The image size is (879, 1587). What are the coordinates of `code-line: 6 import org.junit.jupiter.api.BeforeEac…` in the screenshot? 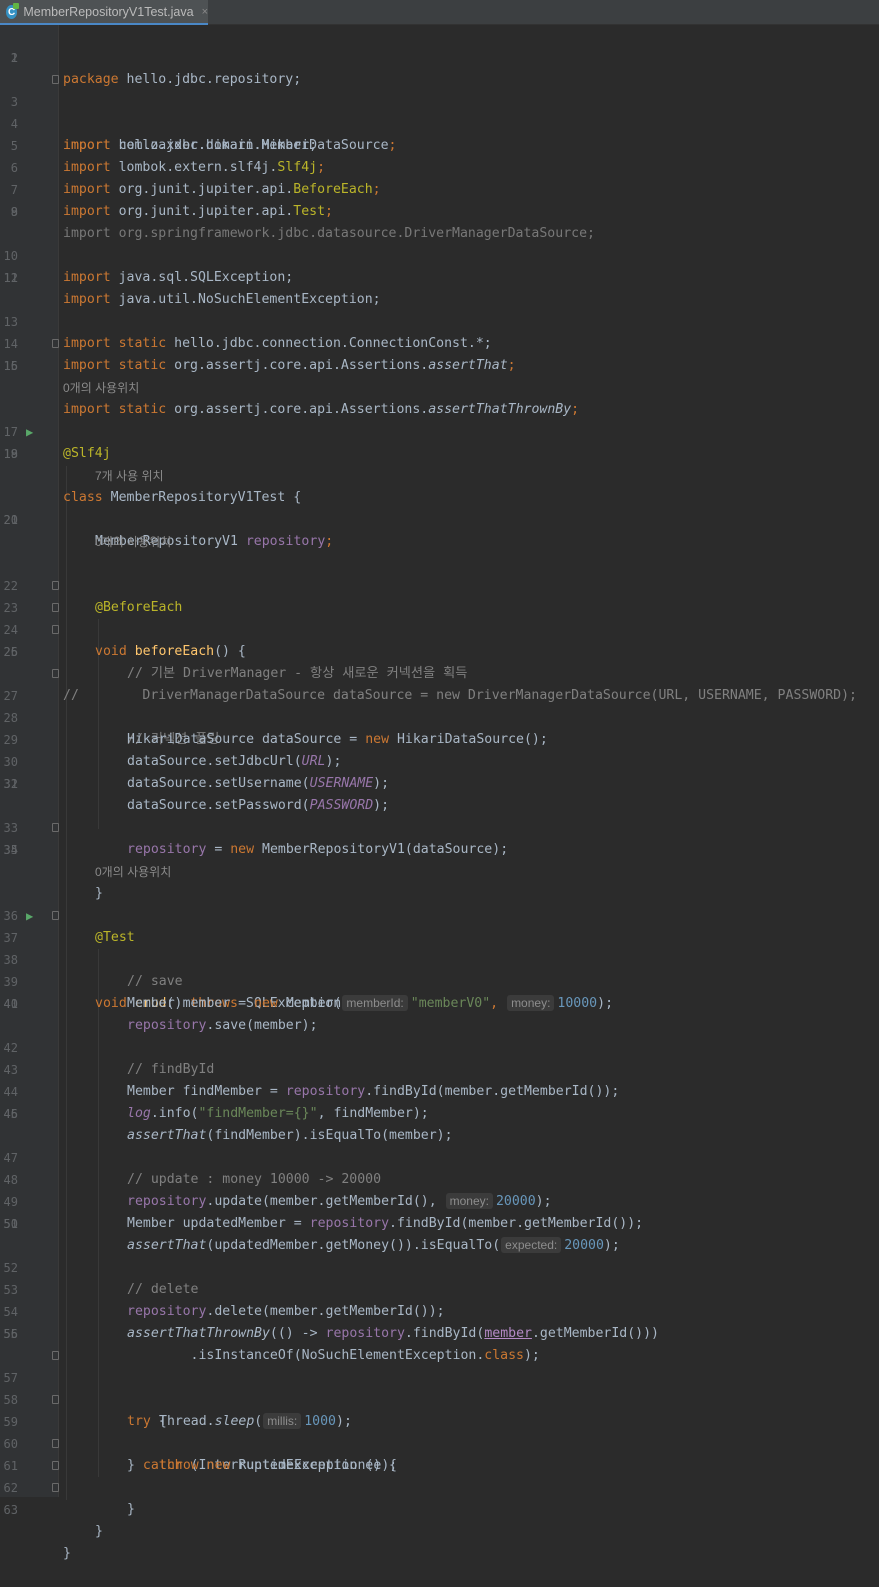 It's located at (195, 179).